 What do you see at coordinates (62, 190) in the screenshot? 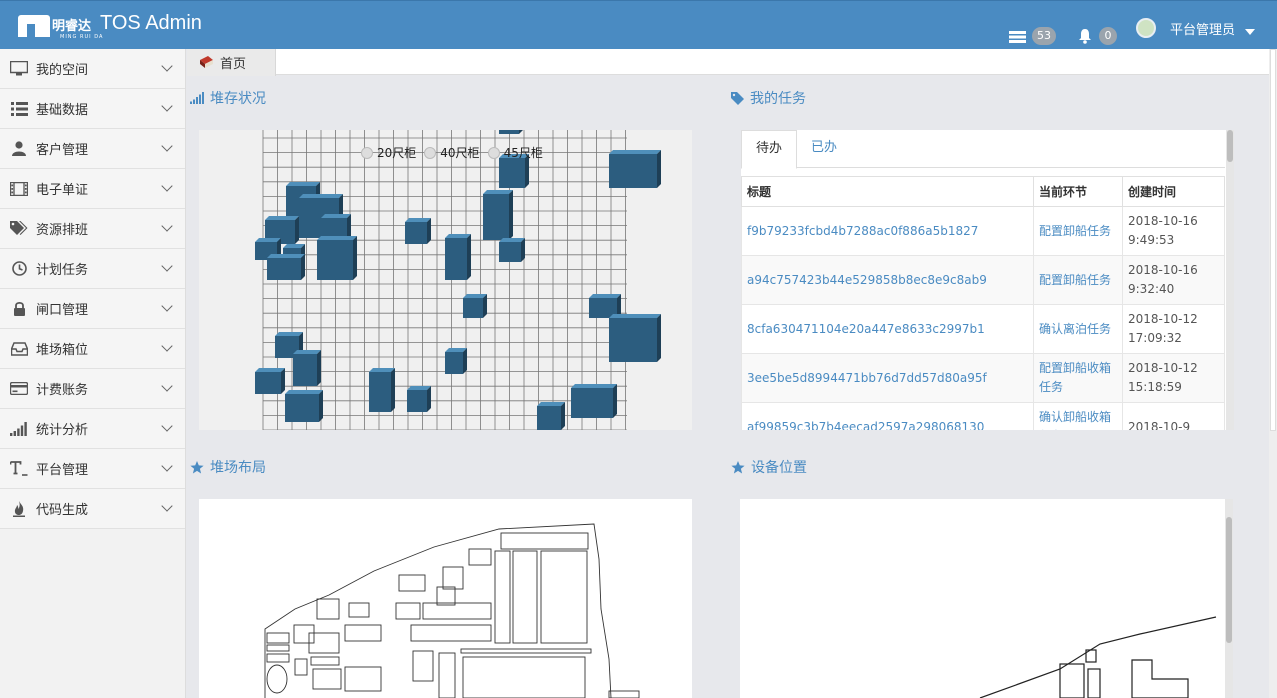
I see `sidebar-item-label: 电子单证` at bounding box center [62, 190].